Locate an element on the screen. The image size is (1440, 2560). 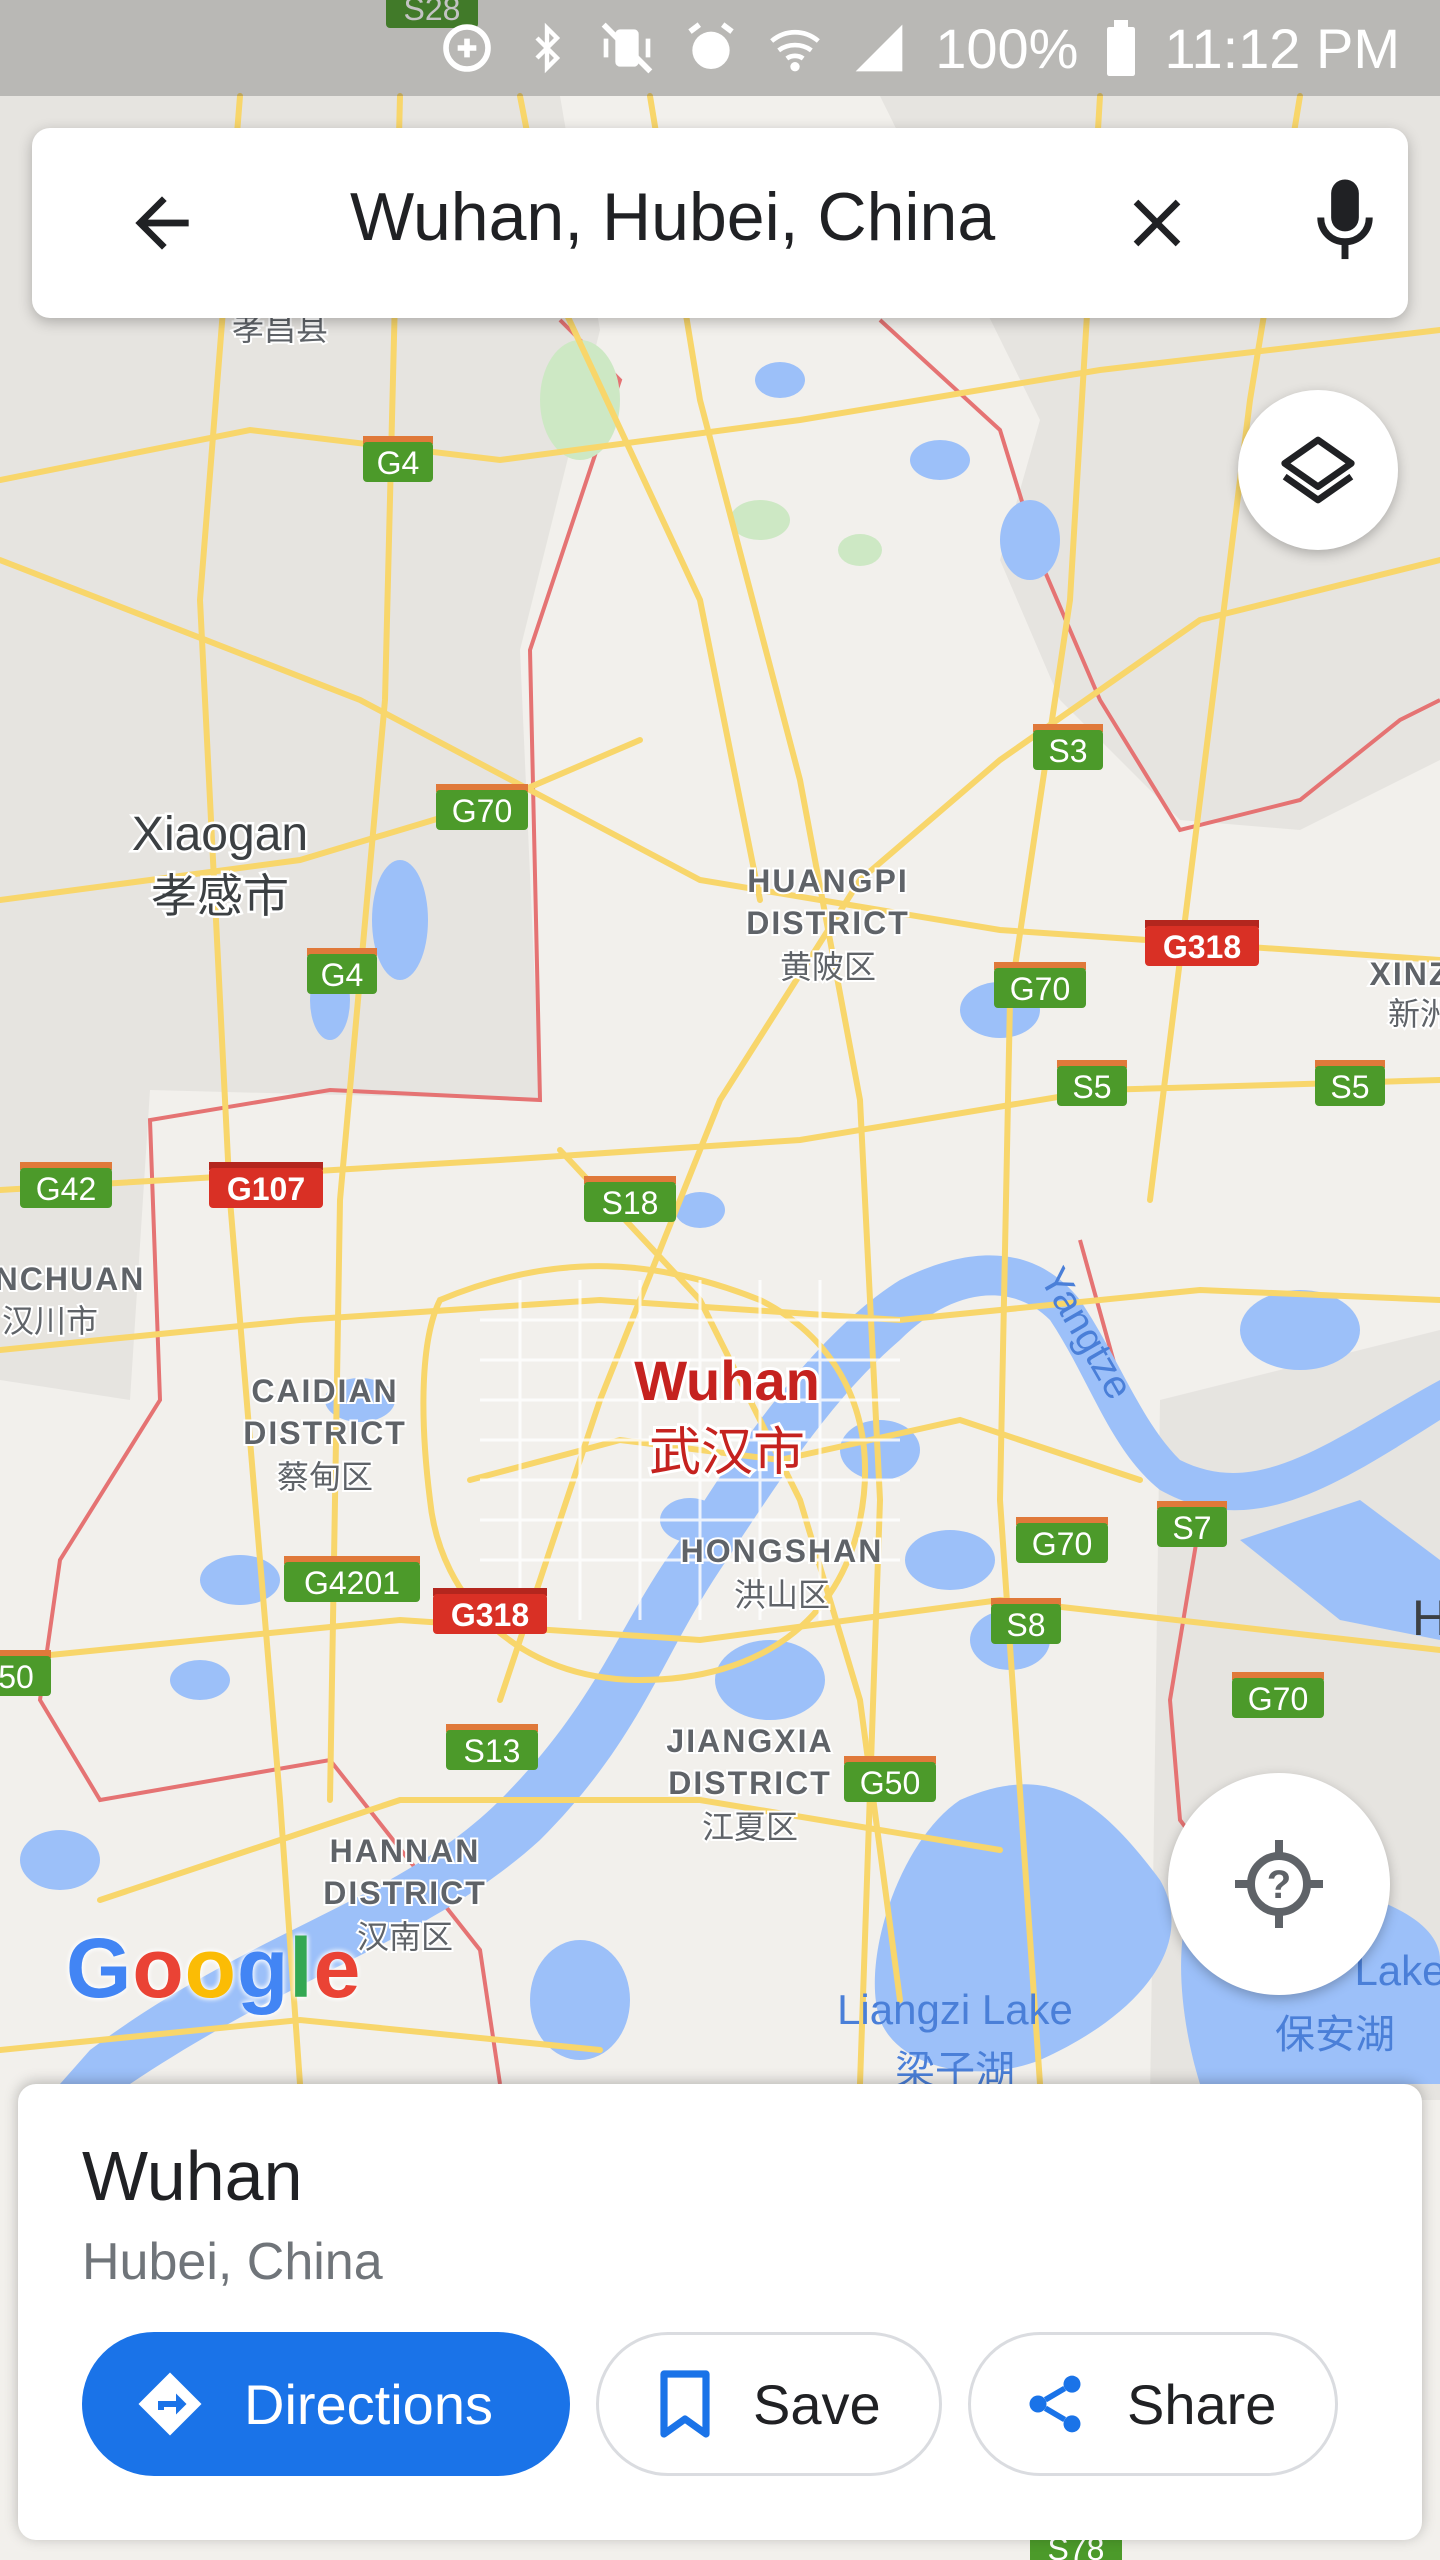
save-label: Save is located at coordinates (817, 2404).